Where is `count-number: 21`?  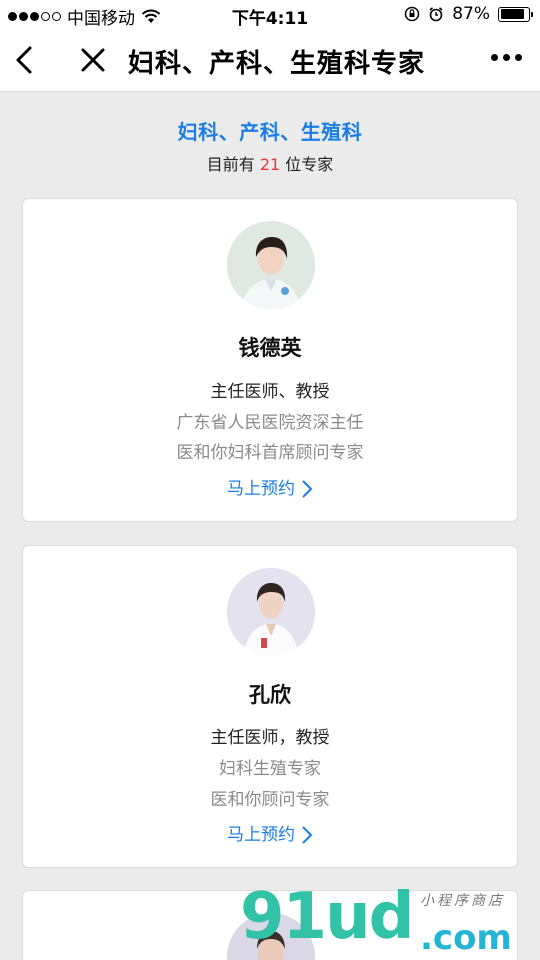
count-number: 21 is located at coordinates (270, 164).